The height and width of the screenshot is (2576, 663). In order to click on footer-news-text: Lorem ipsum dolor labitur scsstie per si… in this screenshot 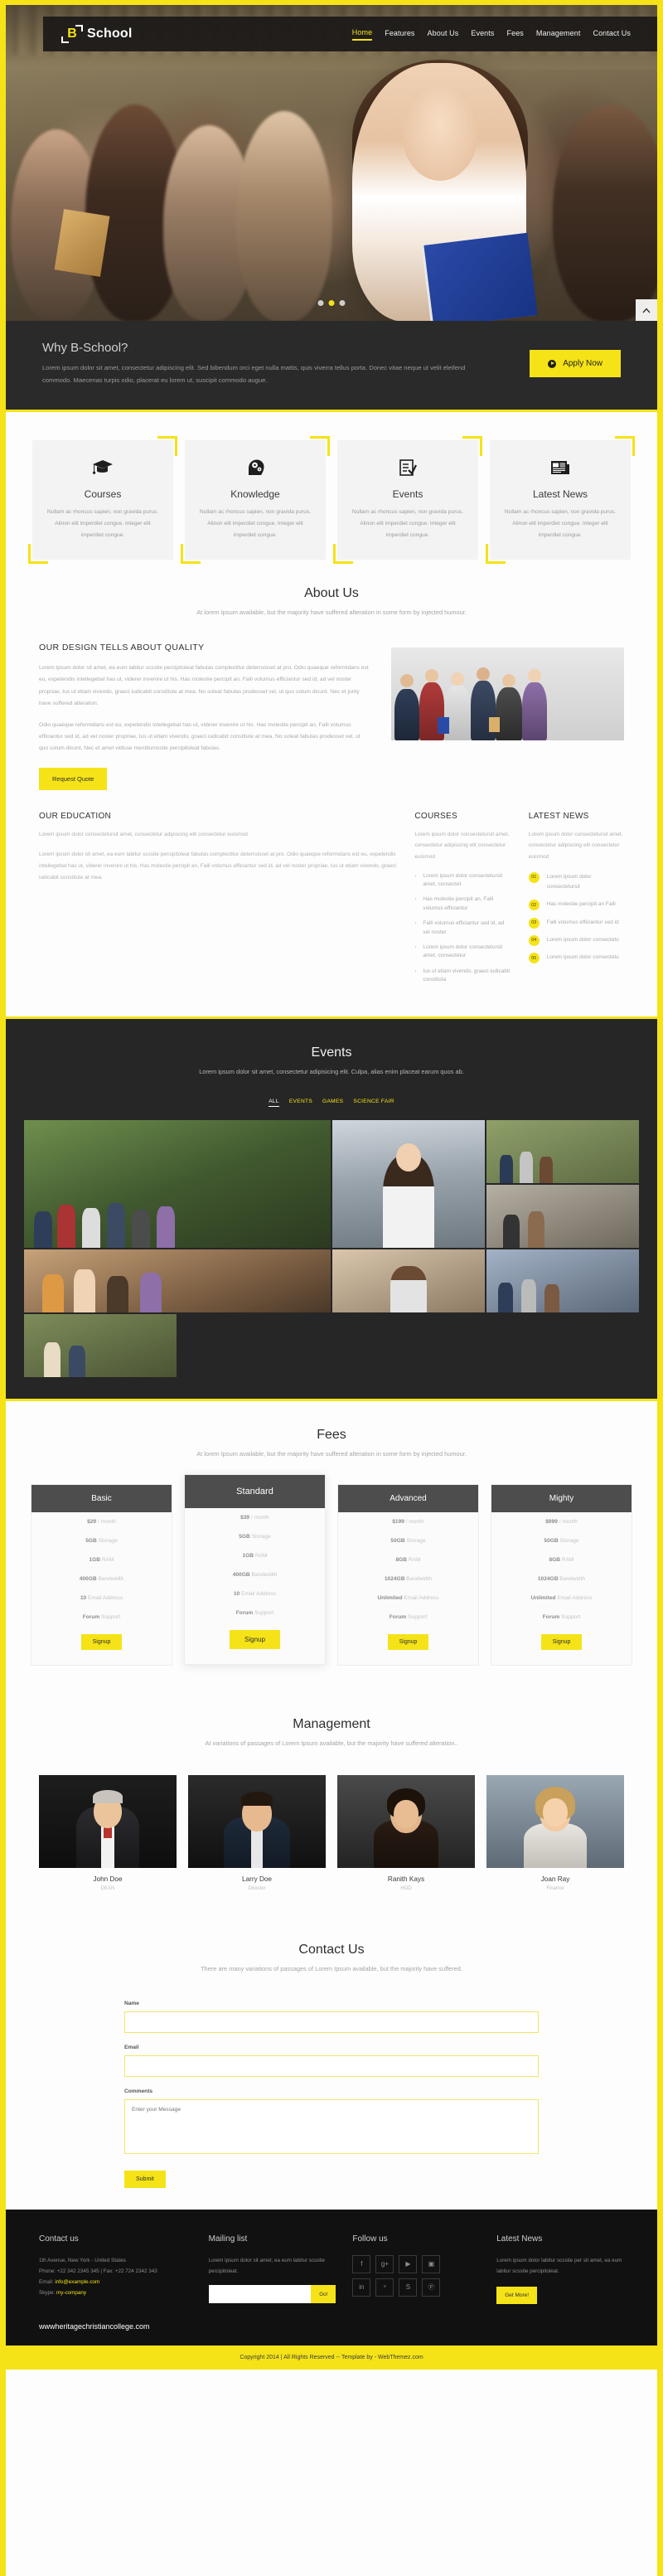, I will do `click(559, 2265)`.